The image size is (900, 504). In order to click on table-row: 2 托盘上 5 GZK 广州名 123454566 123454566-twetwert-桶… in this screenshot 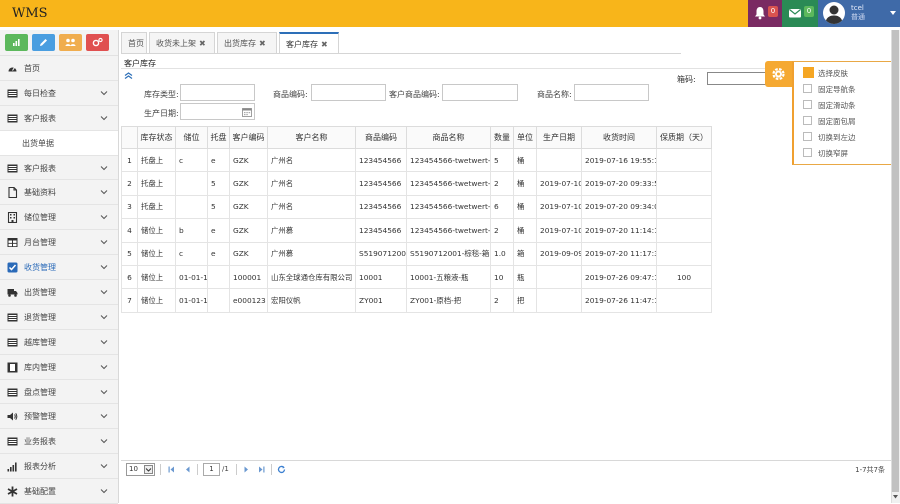, I will do `click(416, 183)`.